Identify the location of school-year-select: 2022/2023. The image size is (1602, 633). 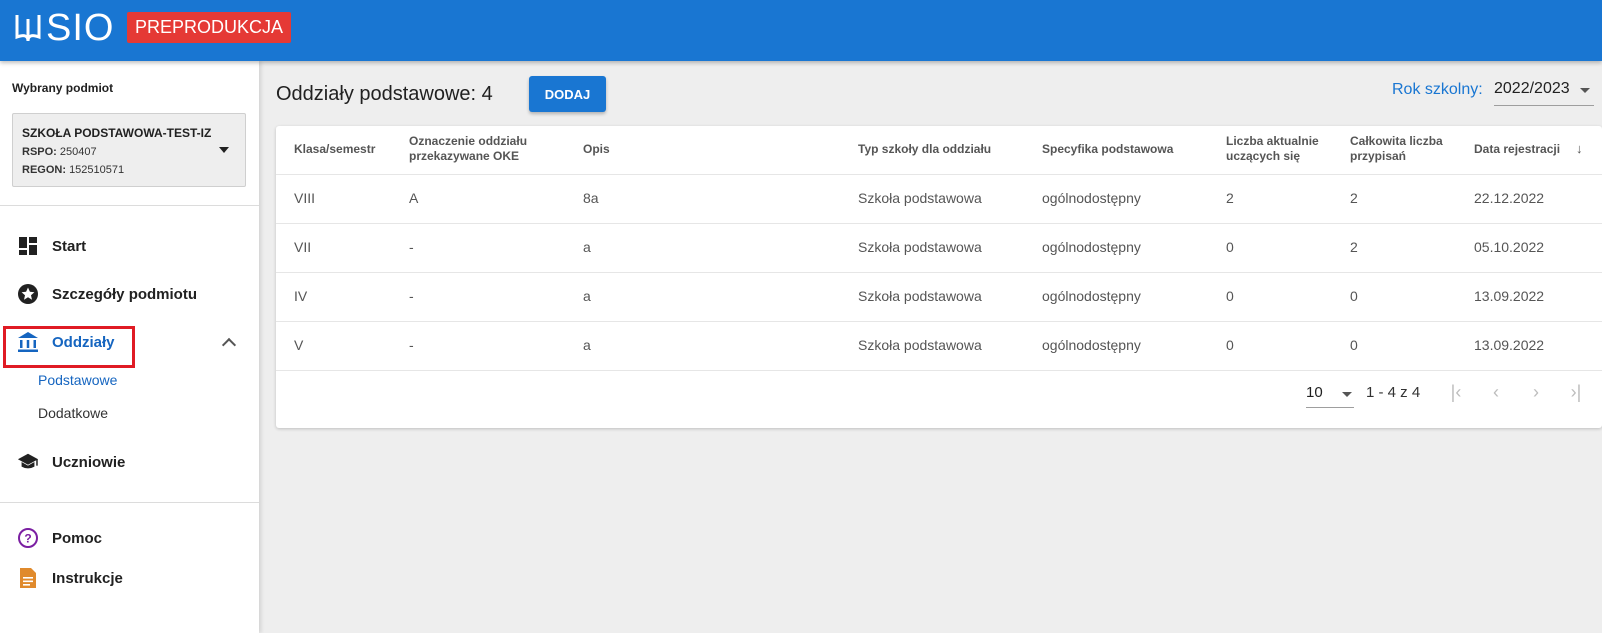
(1544, 92).